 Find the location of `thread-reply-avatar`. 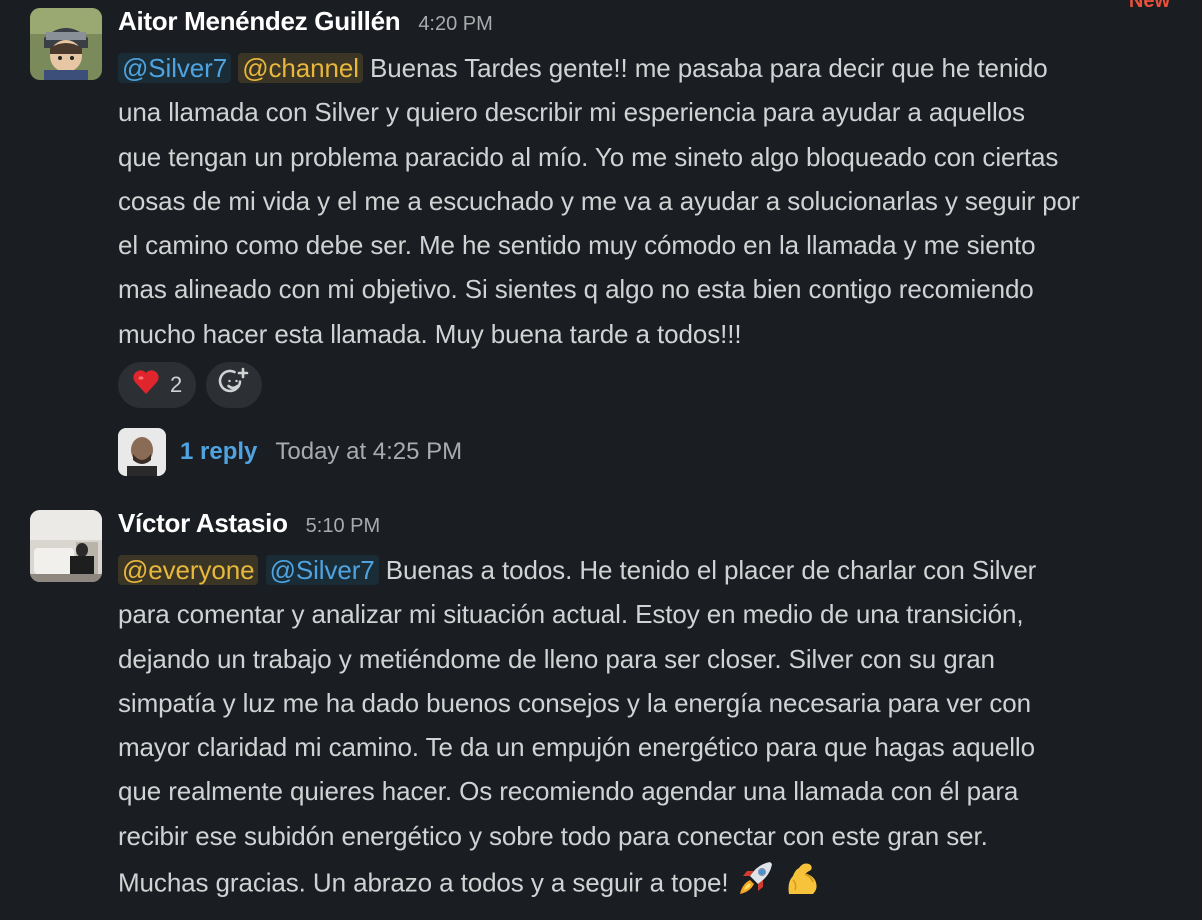

thread-reply-avatar is located at coordinates (142, 452).